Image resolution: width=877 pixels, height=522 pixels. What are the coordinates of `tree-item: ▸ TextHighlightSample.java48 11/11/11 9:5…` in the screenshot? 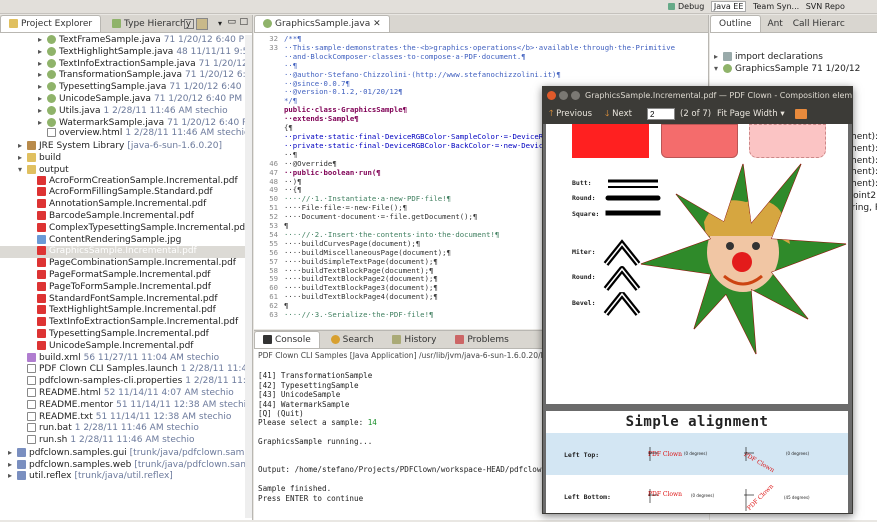 It's located at (126, 52).